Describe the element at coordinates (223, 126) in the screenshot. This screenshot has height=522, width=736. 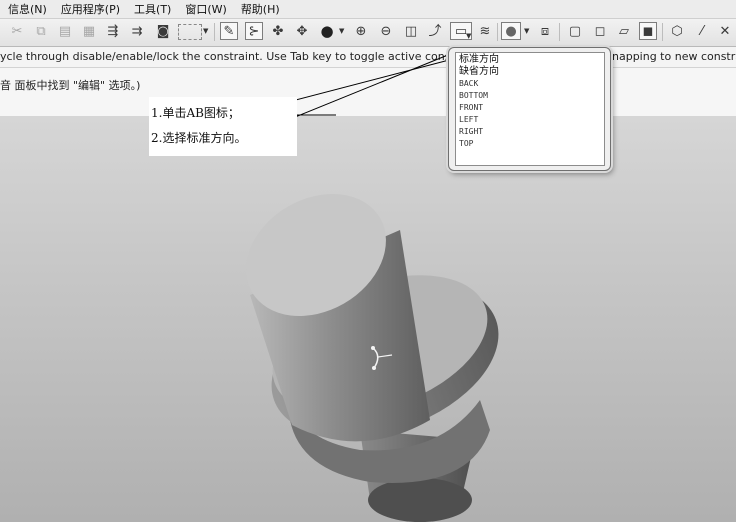
I see `instruction-callout: 1.单击AB图标； 2.选择标准方向。` at that location.